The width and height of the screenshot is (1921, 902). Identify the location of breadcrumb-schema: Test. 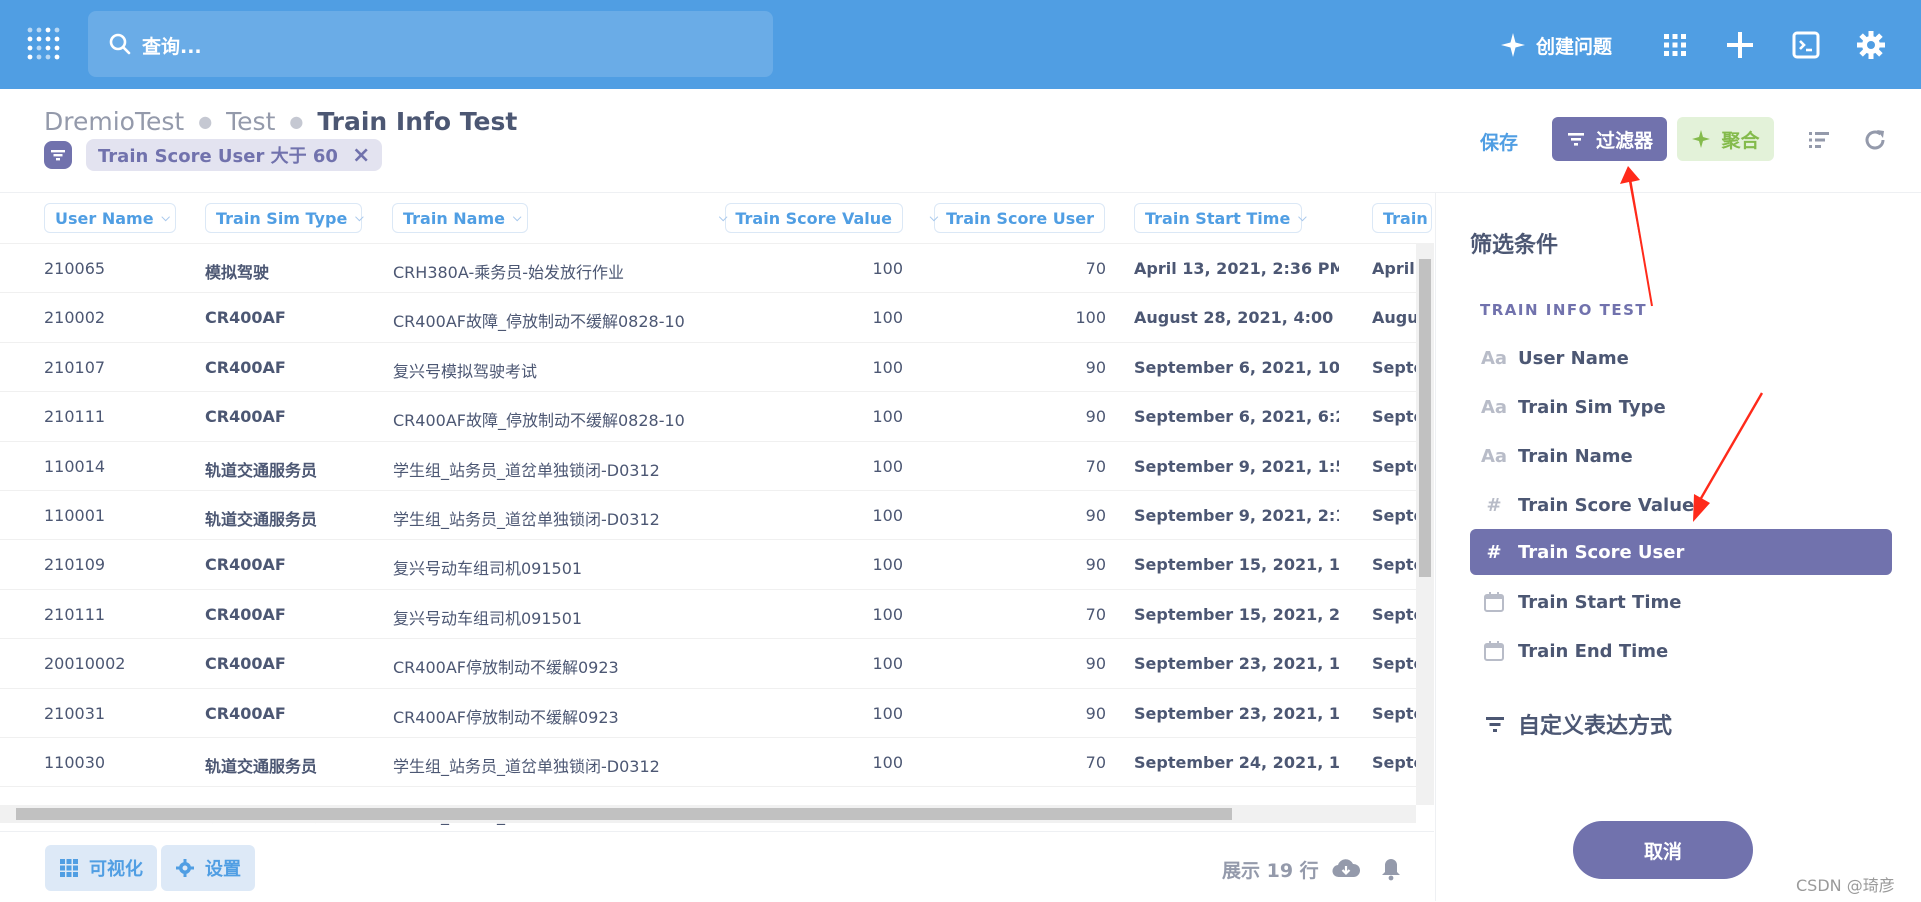
(250, 121).